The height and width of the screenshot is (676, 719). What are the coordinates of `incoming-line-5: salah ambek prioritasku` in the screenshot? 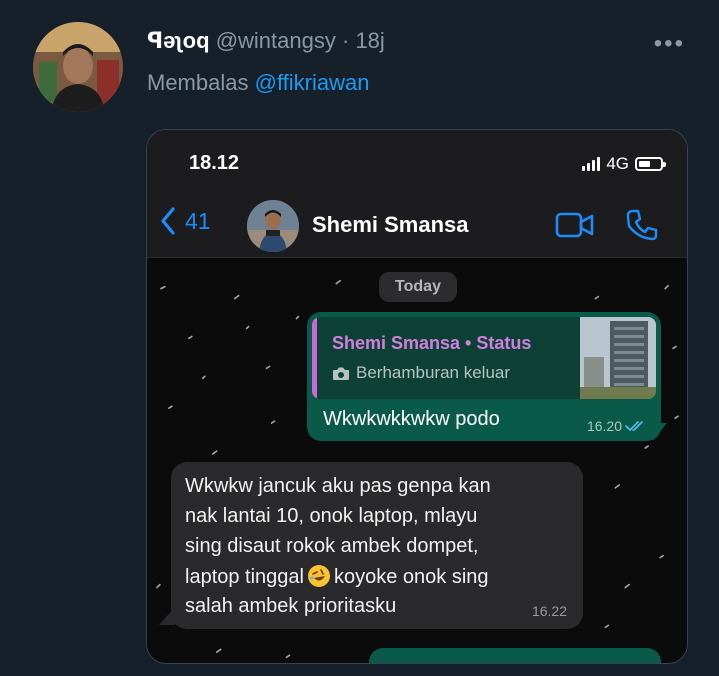 It's located at (291, 606).